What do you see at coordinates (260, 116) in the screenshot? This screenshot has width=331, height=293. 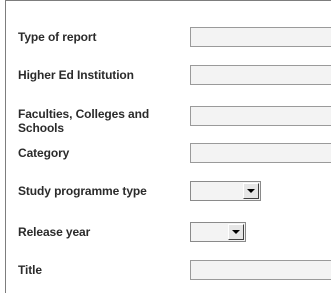 I see `faculties-colleges-schools-input` at bounding box center [260, 116].